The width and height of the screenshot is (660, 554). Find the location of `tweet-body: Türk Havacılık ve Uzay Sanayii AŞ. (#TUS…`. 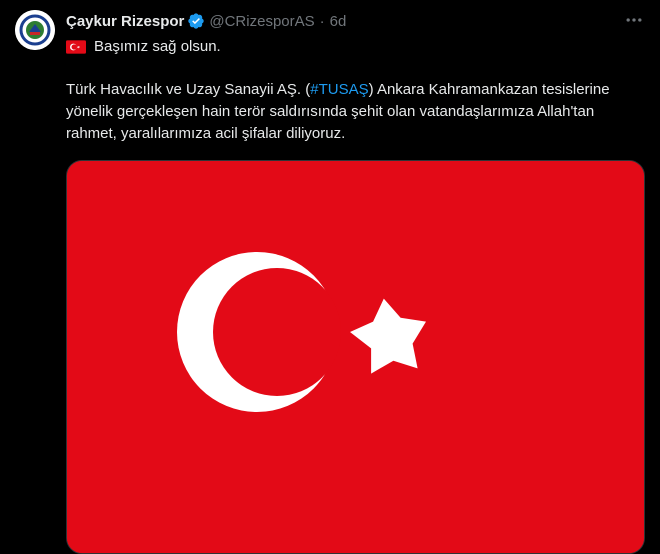

tweet-body: Türk Havacılık ve Uzay Sanayii AŞ. (#TUS… is located at coordinates (356, 112).